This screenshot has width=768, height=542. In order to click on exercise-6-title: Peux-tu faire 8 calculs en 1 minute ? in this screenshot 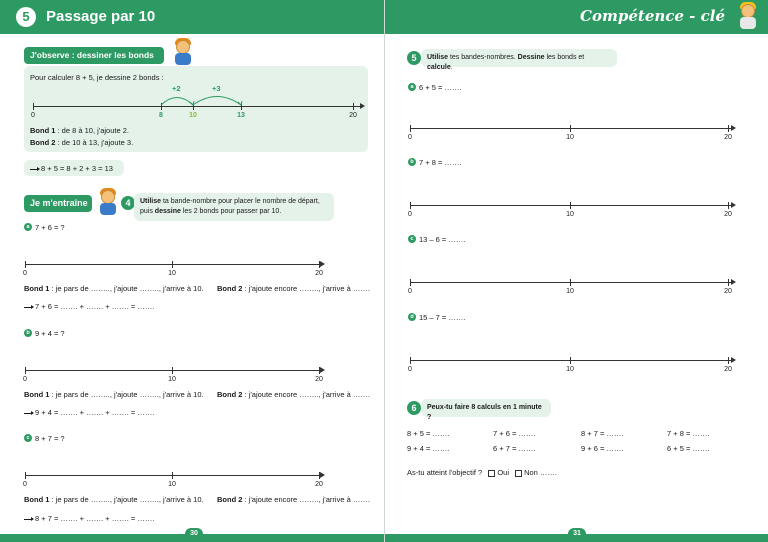, I will do `click(486, 410)`.